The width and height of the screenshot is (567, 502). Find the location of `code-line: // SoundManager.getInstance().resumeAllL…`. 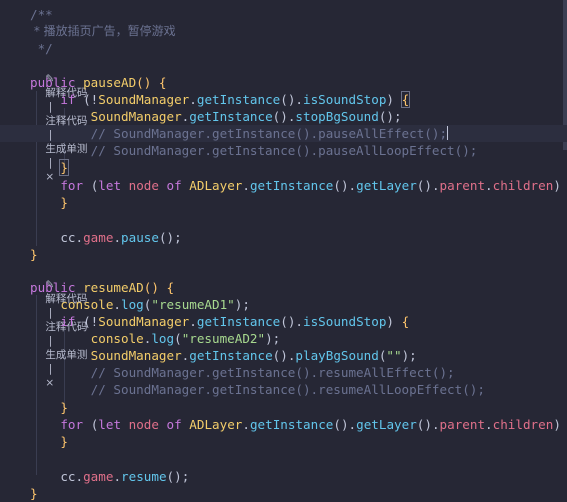

code-line: // SoundManager.getInstance().resumeAllL… is located at coordinates (287, 389).